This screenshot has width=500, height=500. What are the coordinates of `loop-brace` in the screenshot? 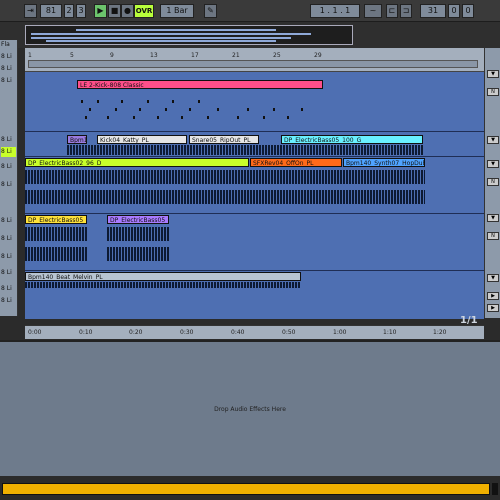 It's located at (253, 64).